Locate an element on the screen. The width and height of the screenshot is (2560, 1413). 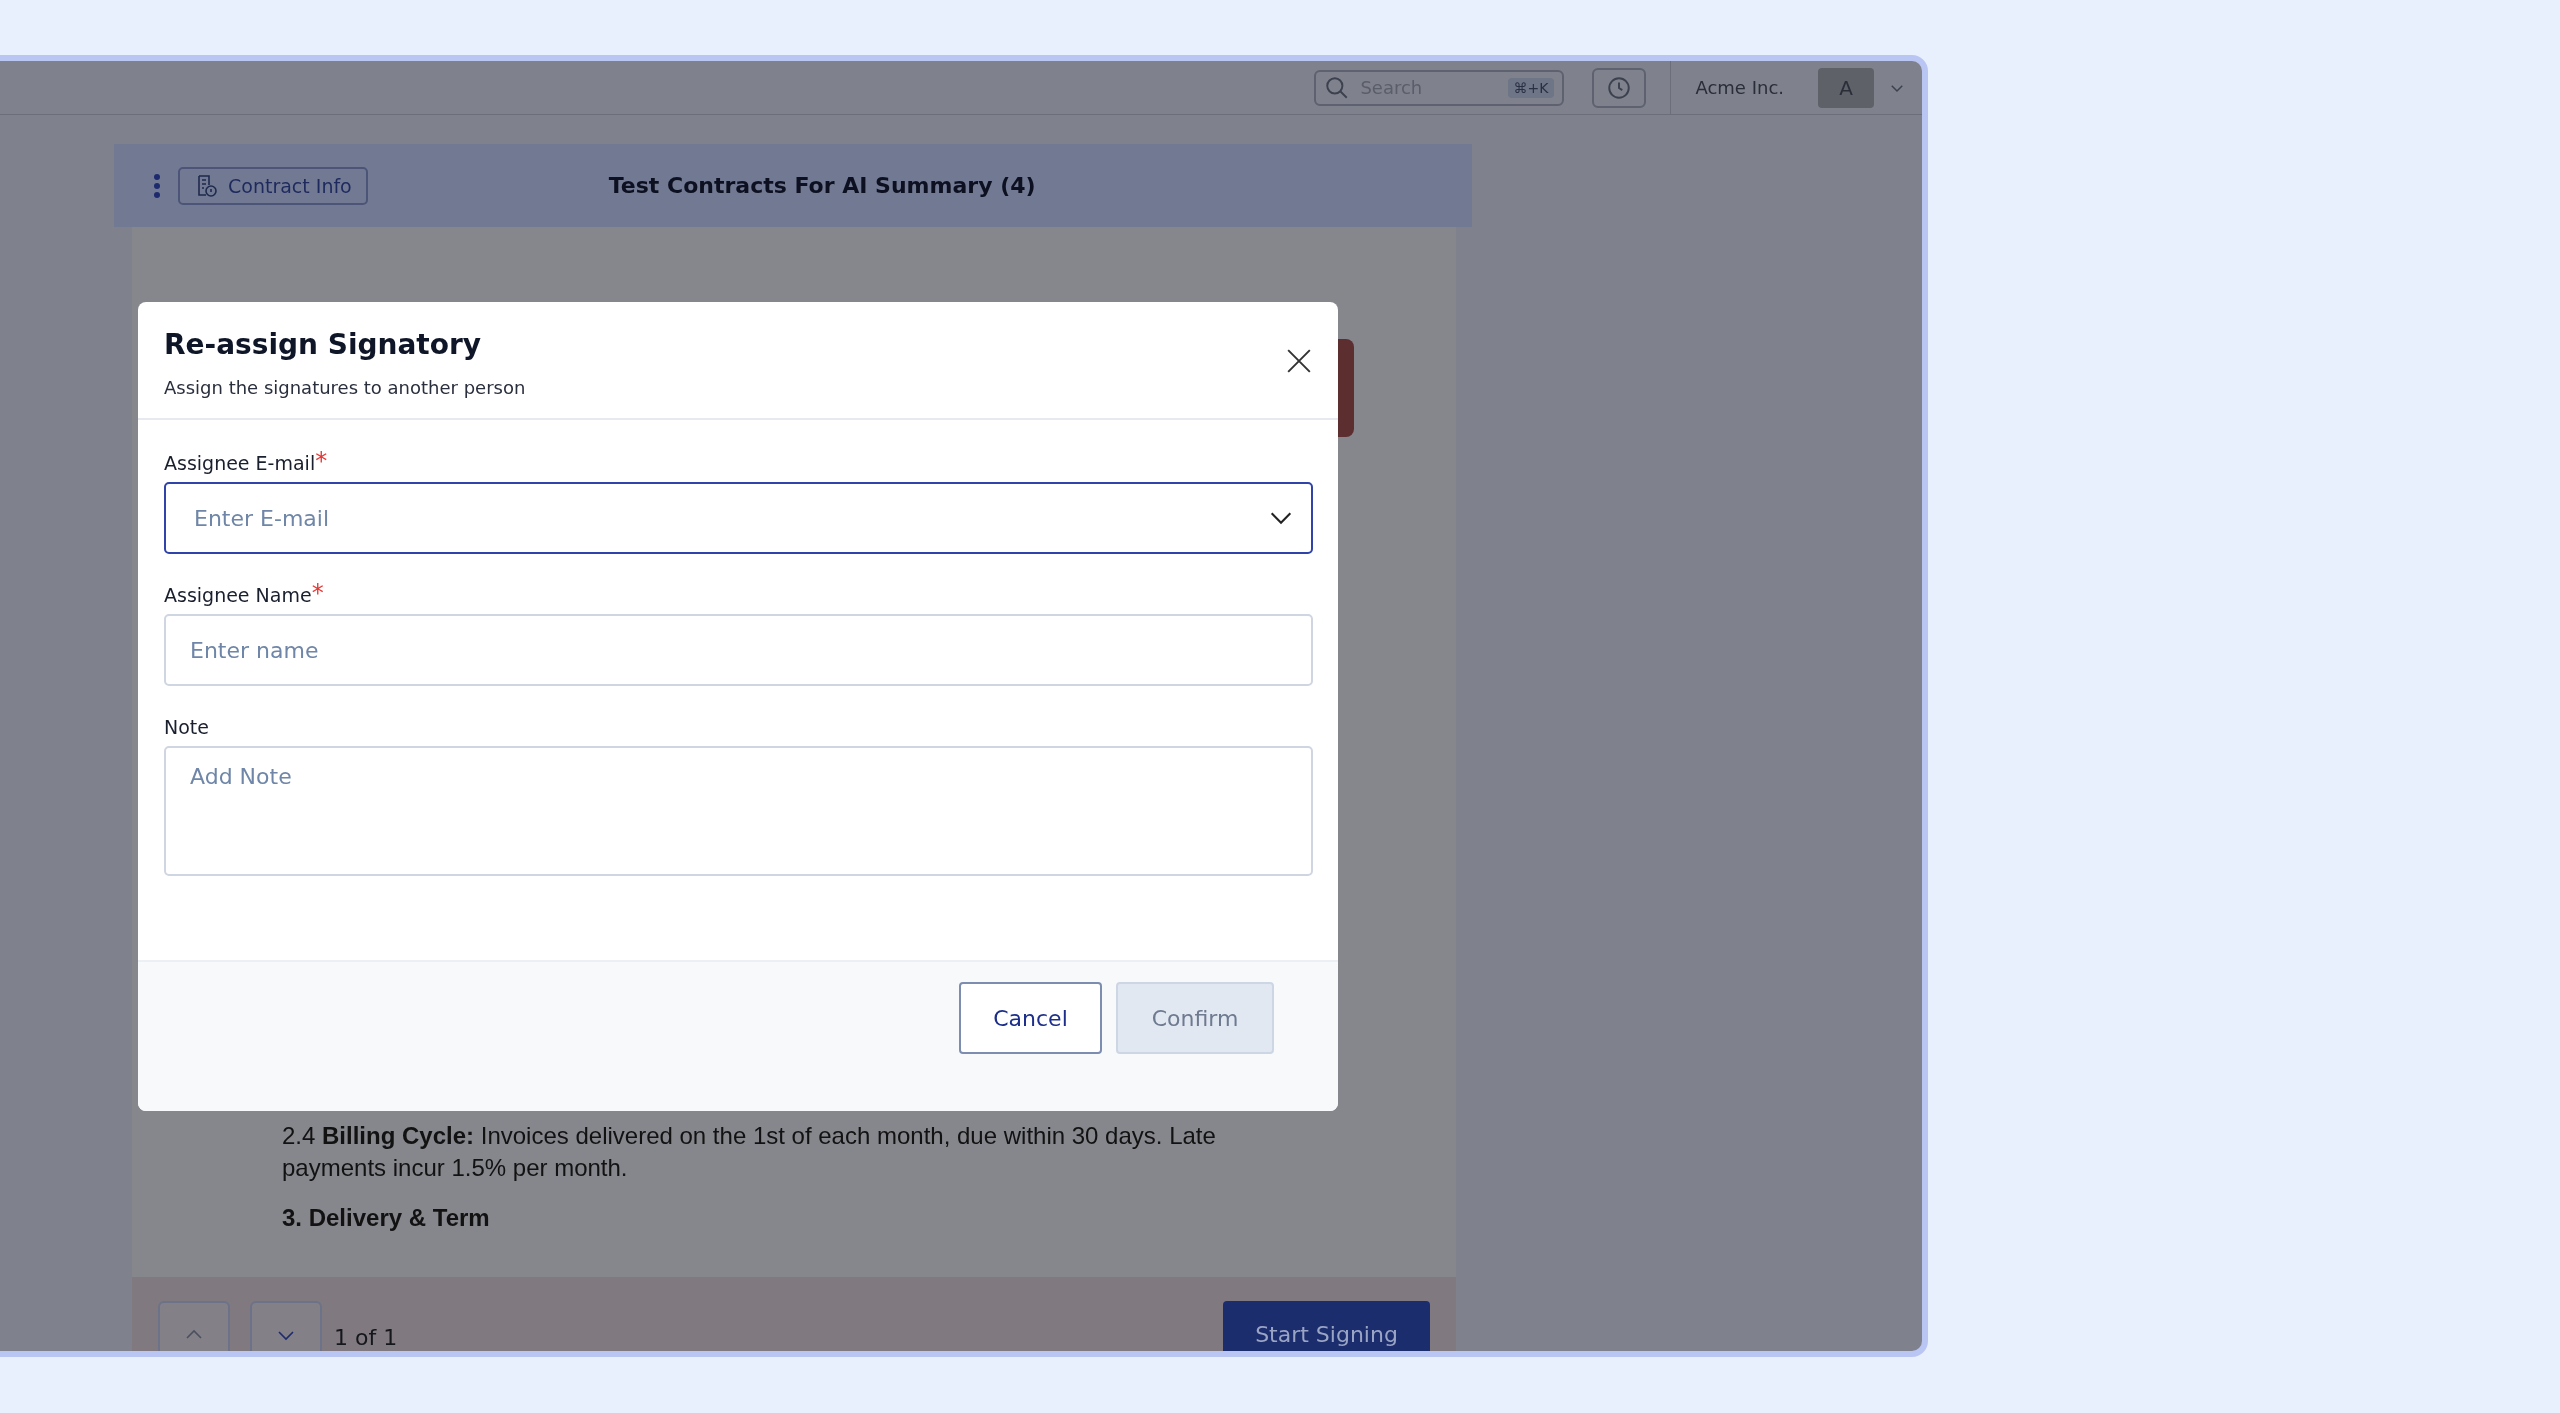
page-counter: 1 of 1 is located at coordinates (366, 1337).